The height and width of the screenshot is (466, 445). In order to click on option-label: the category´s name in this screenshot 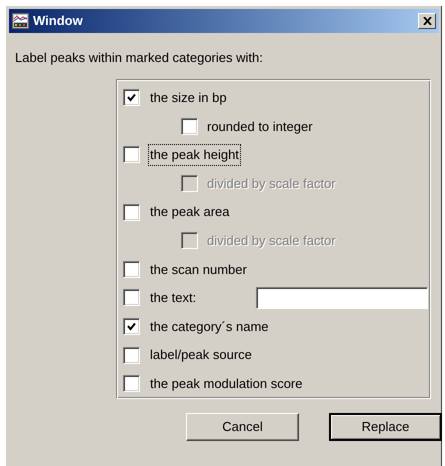, I will do `click(209, 327)`.